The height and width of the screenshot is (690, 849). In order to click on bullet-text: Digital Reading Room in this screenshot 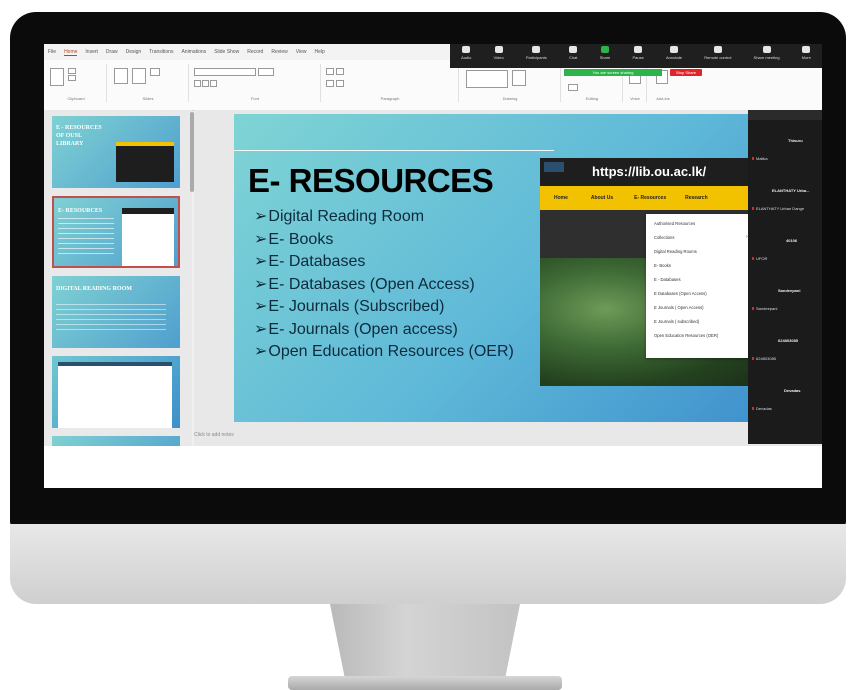, I will do `click(346, 216)`.